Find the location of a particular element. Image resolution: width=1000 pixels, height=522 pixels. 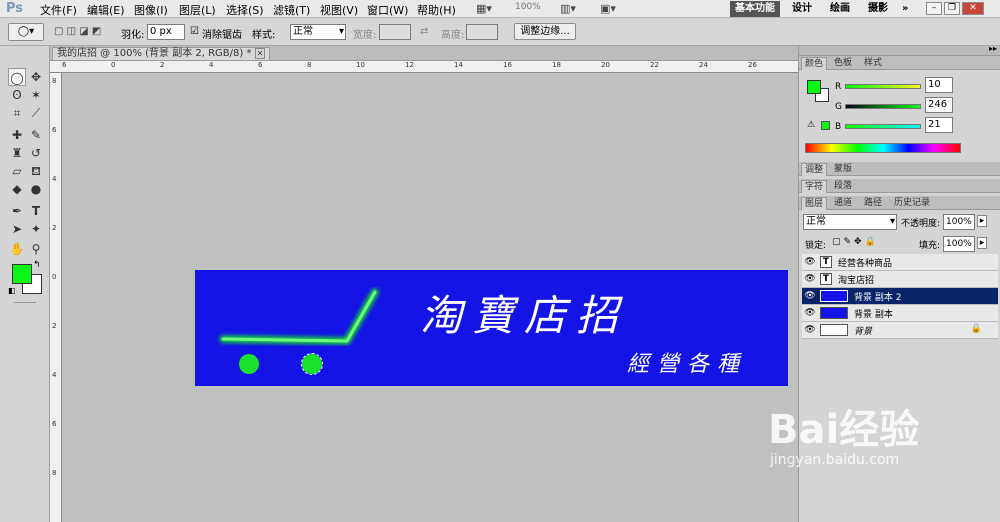

magic-wand-icon: ✶ is located at coordinates (36, 95).